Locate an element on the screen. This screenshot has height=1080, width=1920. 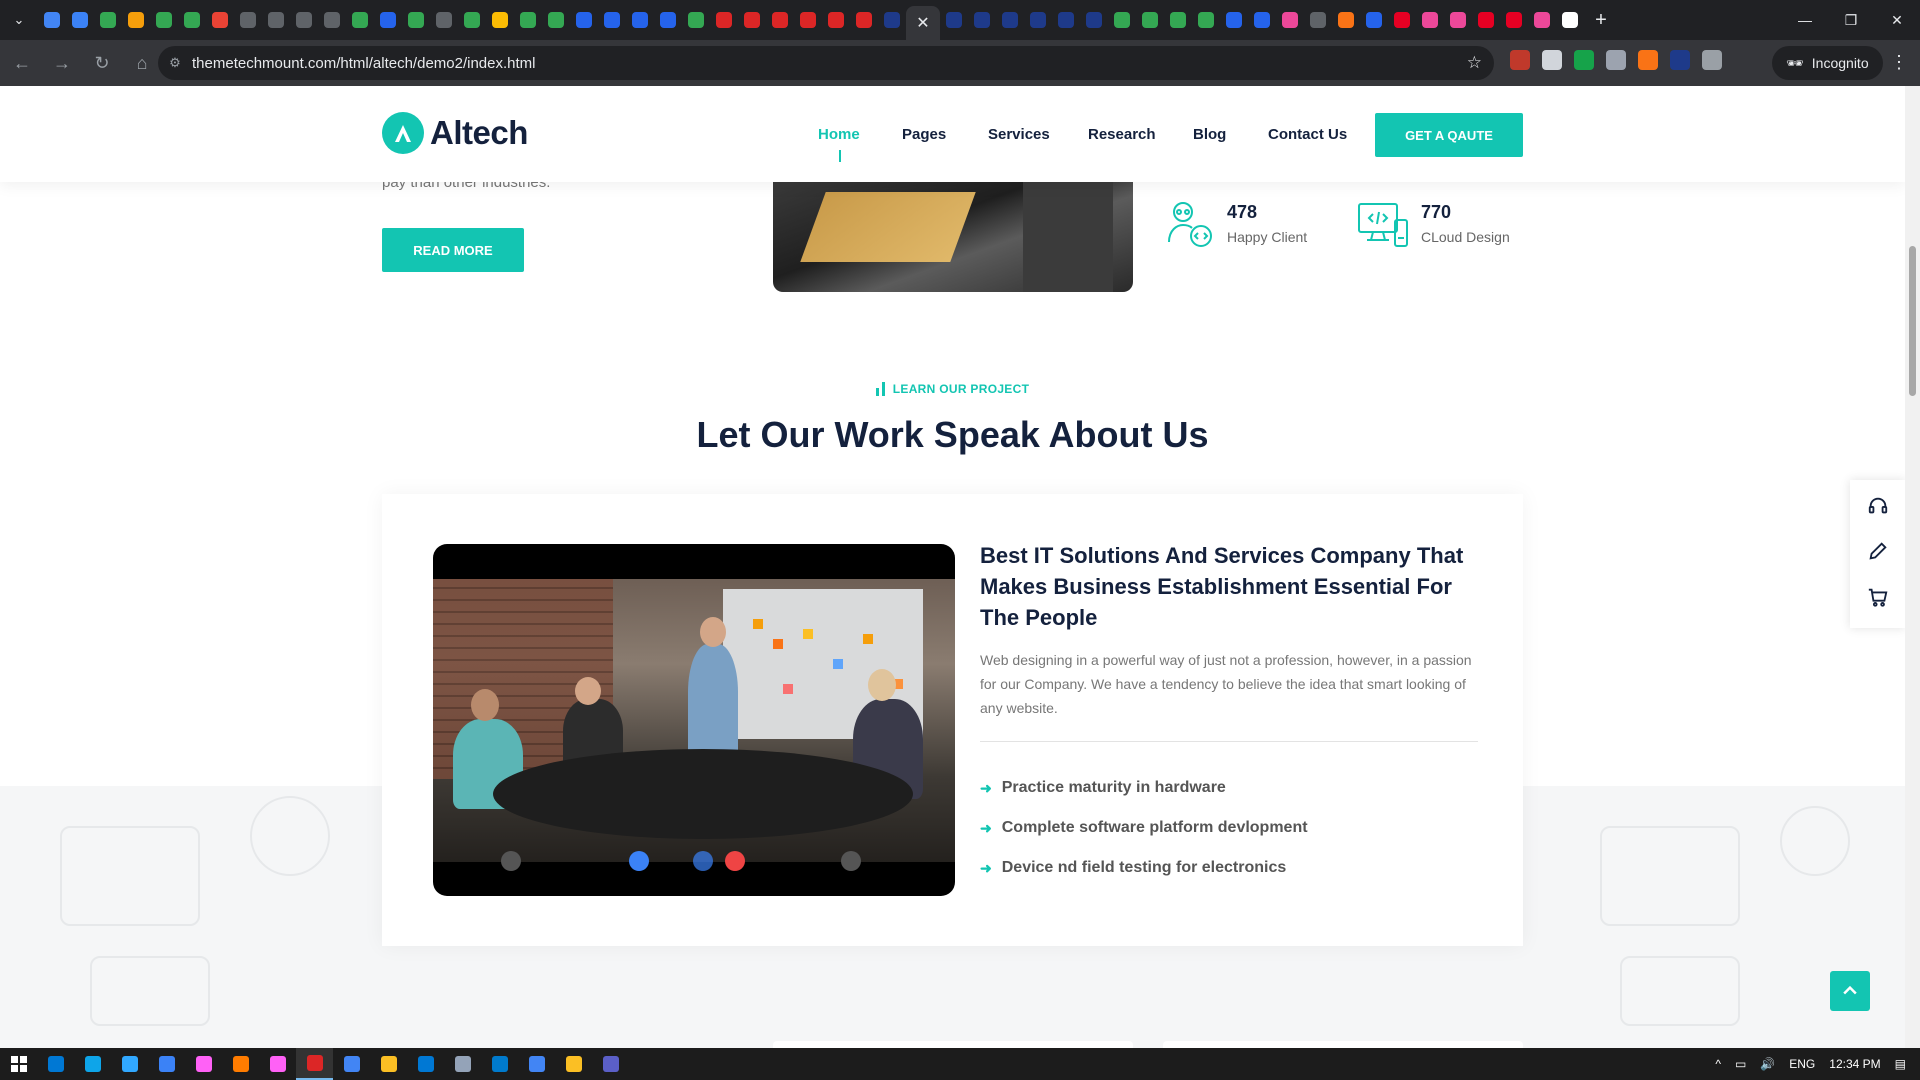
tab-search-icon: ⌄ is located at coordinates (19, 20).